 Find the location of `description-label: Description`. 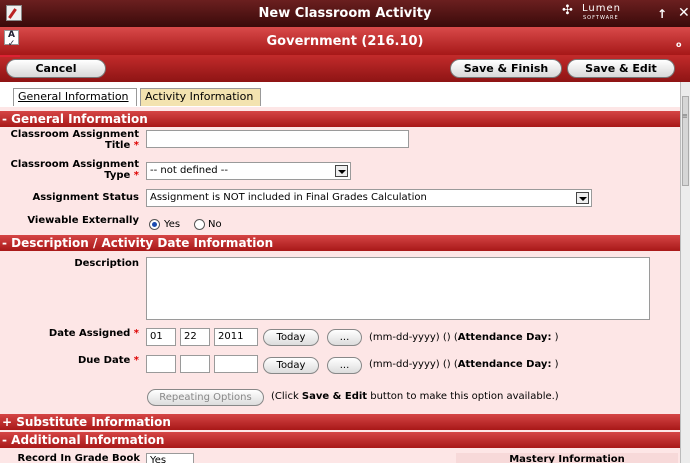

description-label: Description is located at coordinates (106, 263).